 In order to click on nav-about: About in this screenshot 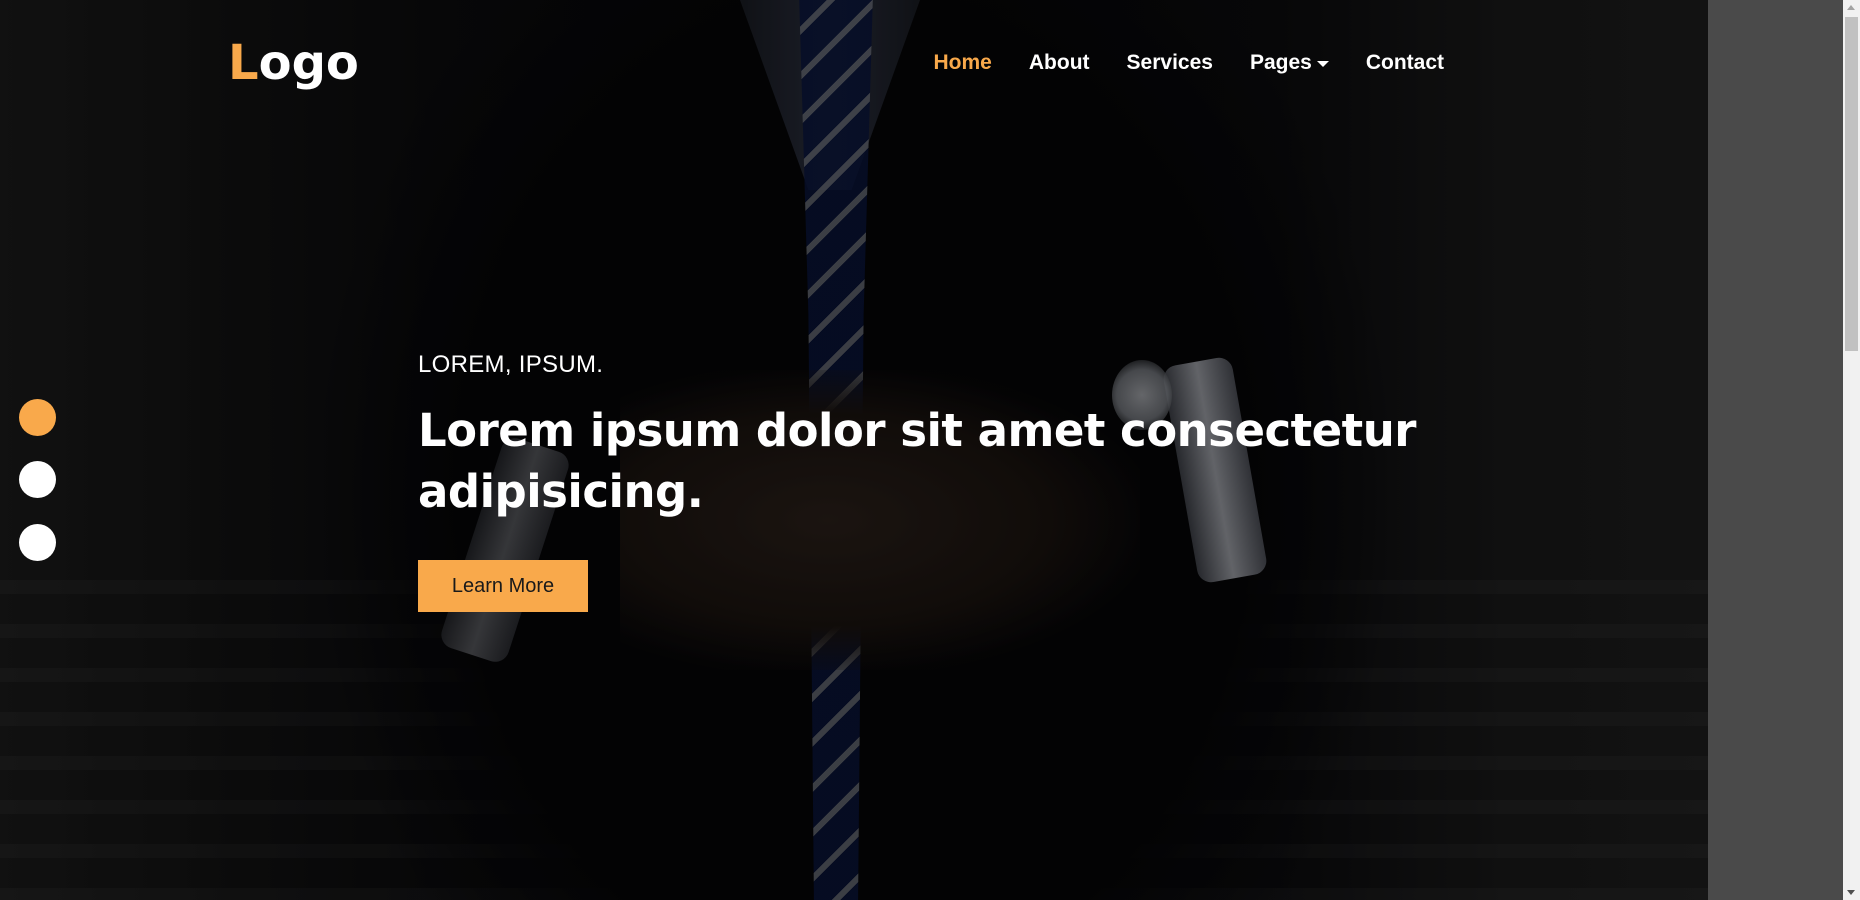, I will do `click(1059, 63)`.